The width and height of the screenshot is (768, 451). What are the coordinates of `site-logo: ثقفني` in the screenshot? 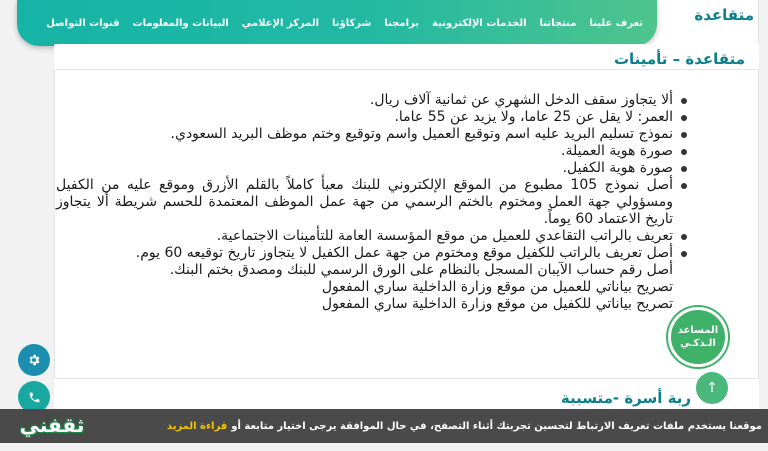 It's located at (52, 427).